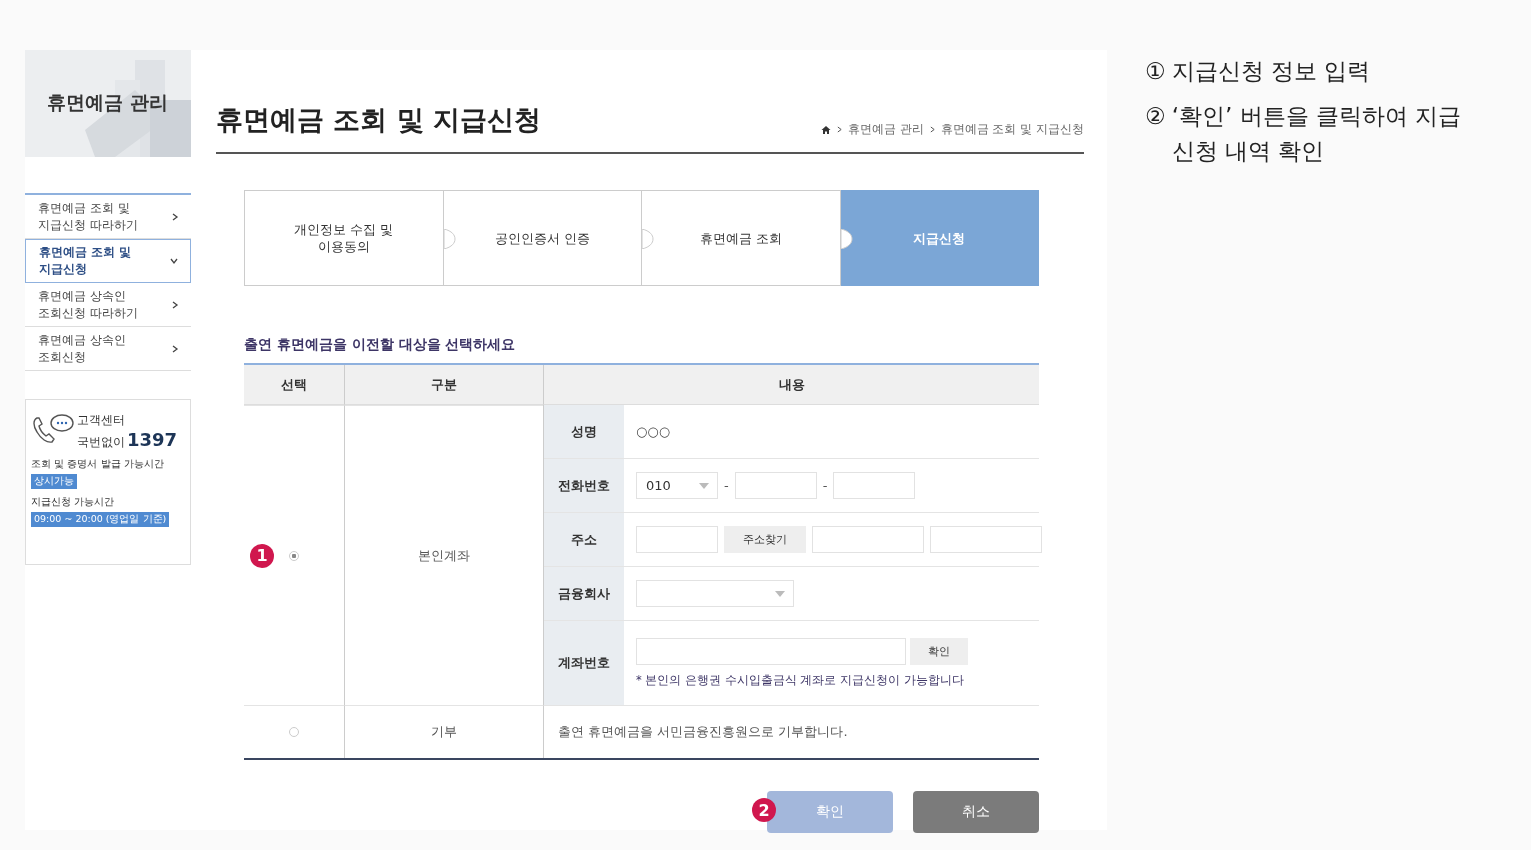 This screenshot has height=850, width=1531. Describe the element at coordinates (677, 485) in the screenshot. I see `dropdown: 010` at that location.